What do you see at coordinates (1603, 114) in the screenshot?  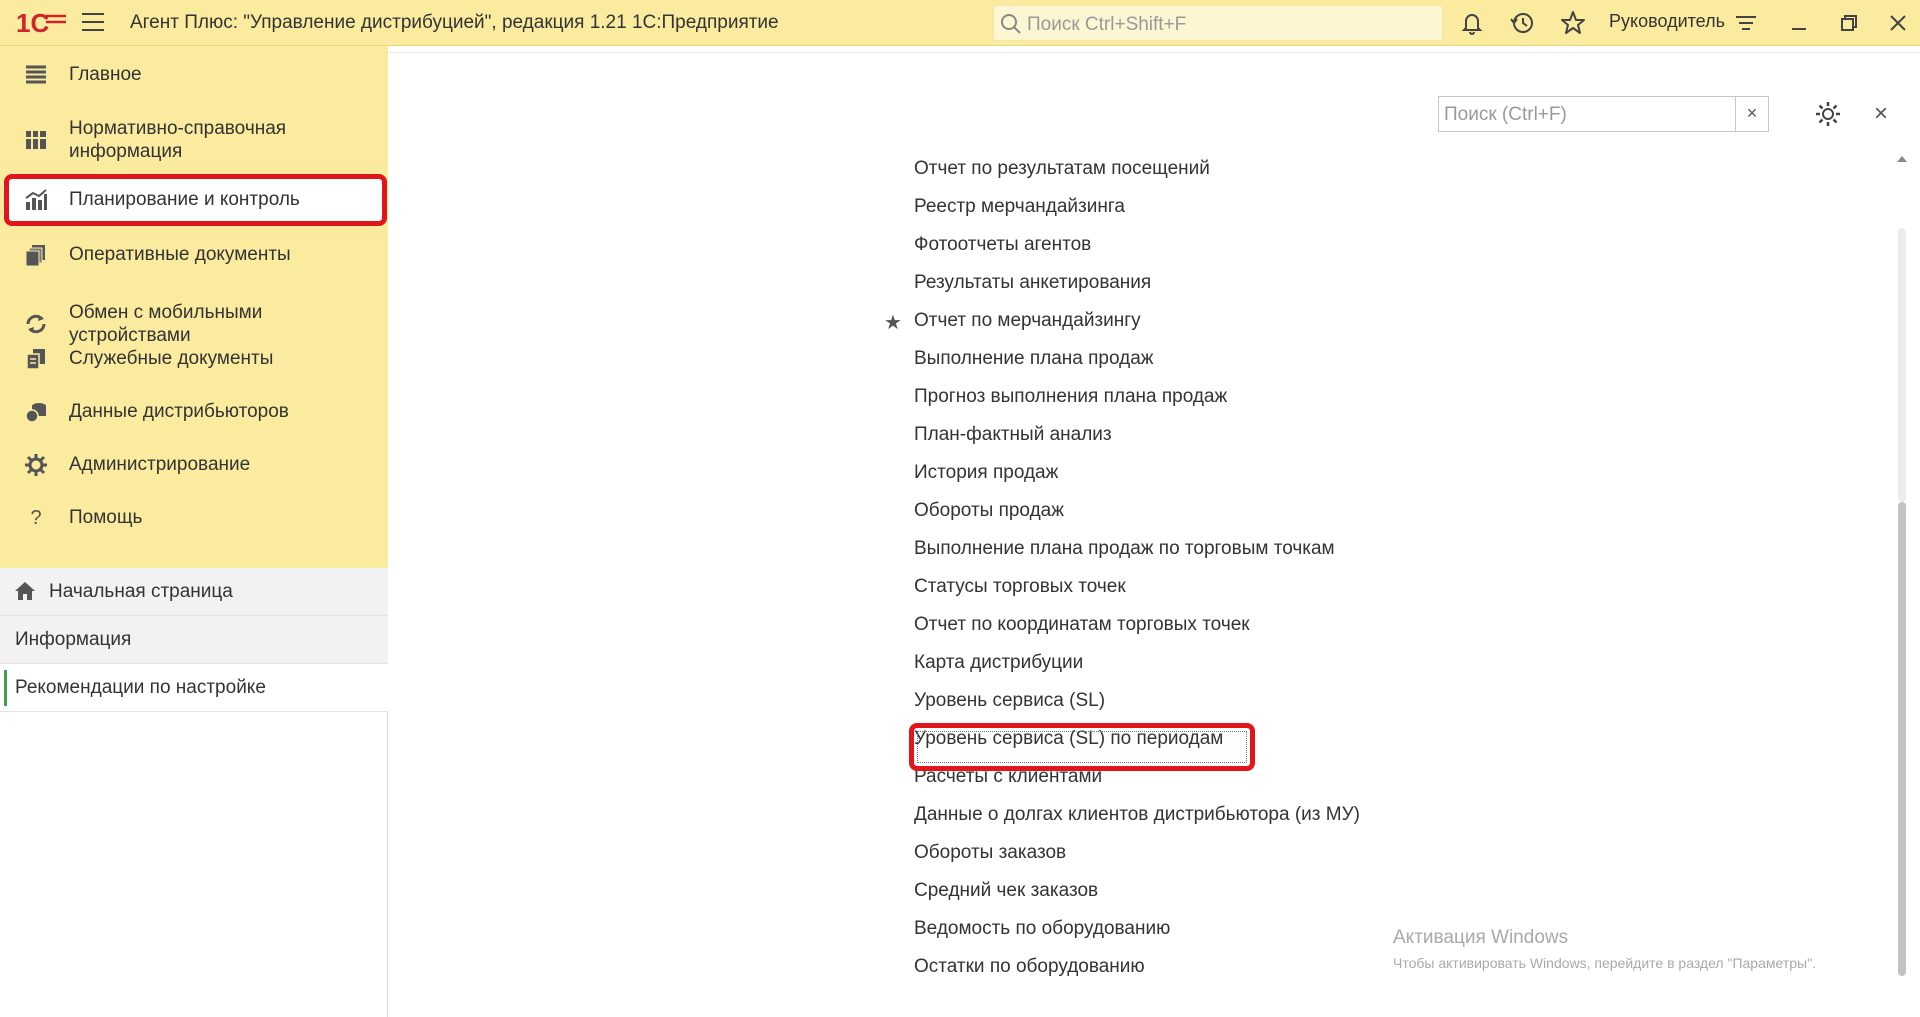 I see `reports-search-input: Поиск (Ctrl+F) ×` at bounding box center [1603, 114].